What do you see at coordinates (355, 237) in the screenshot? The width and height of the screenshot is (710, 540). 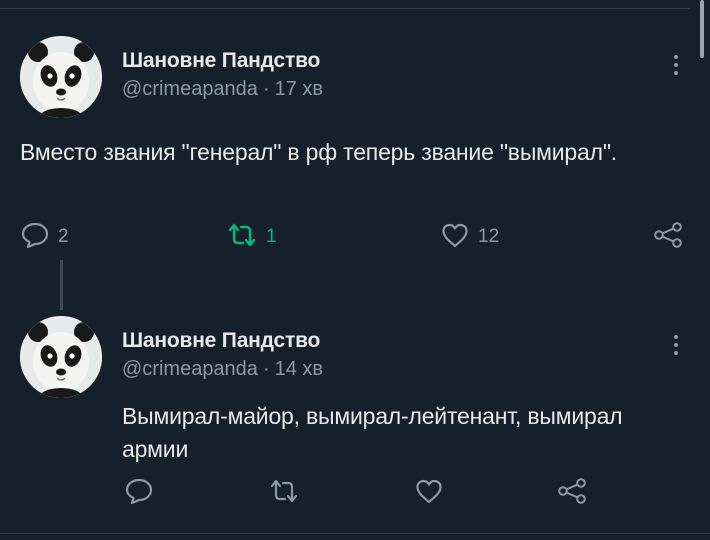 I see `tweet-actions: 2 1 12` at bounding box center [355, 237].